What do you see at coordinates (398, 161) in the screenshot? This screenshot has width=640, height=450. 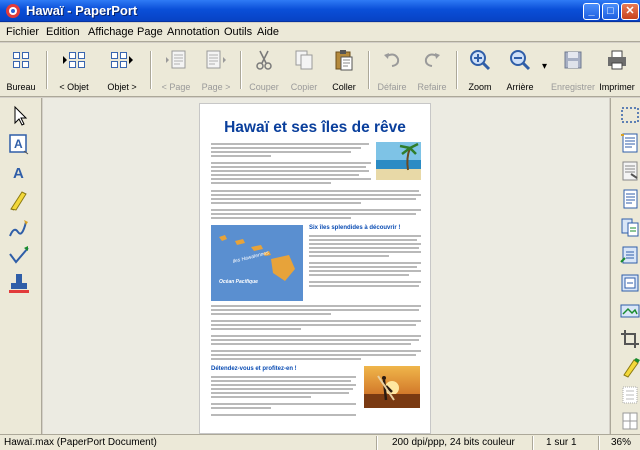 I see `beach-photo` at bounding box center [398, 161].